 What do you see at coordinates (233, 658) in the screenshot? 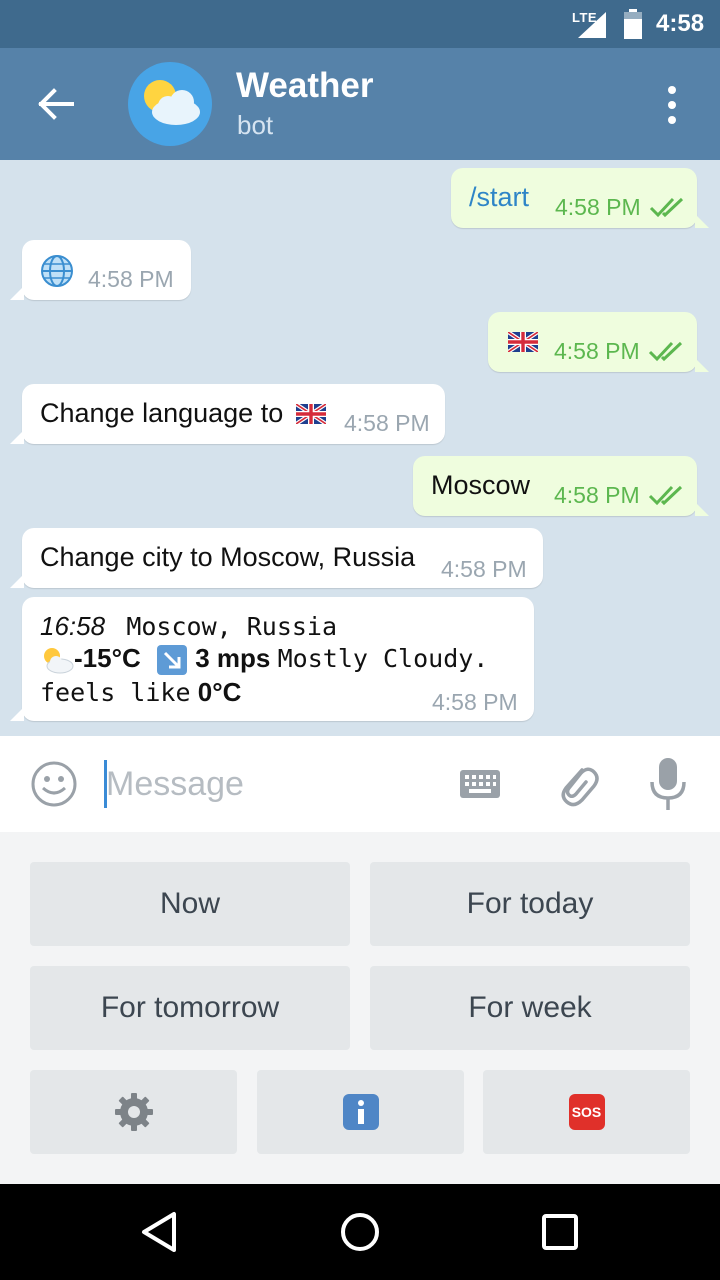
I see `weather-wind: 3 mps` at bounding box center [233, 658].